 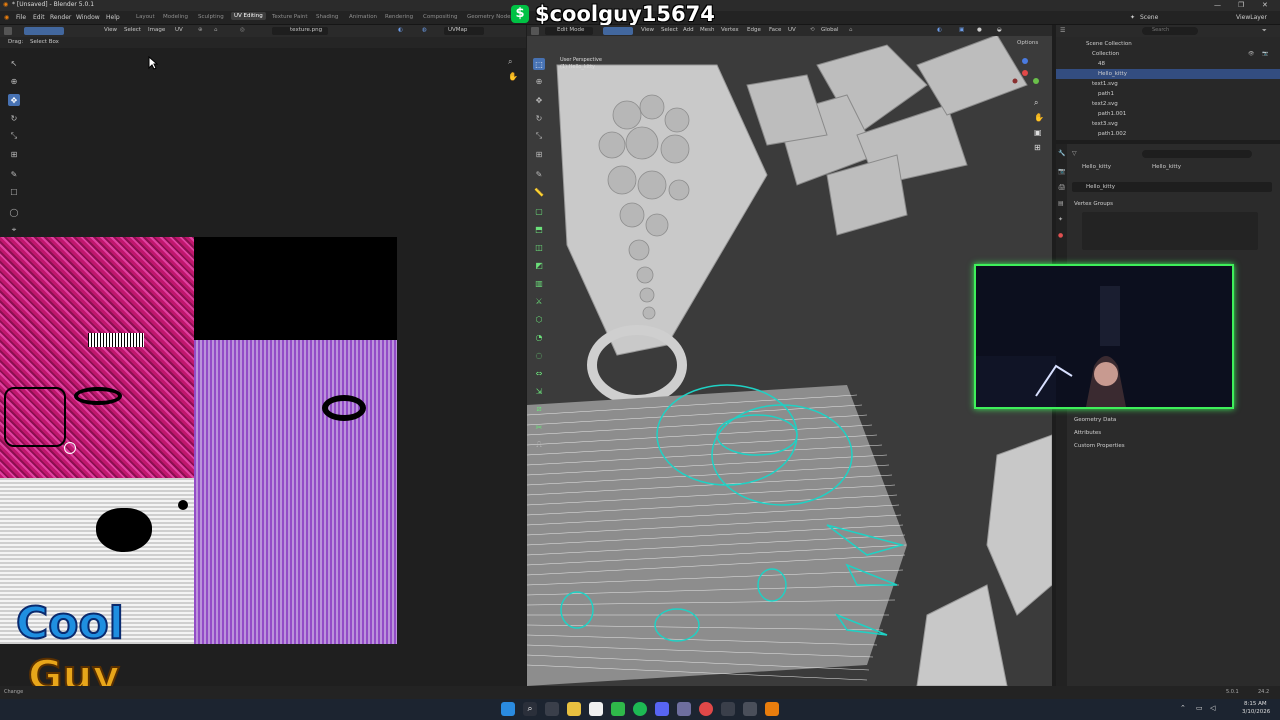 What do you see at coordinates (399, 17) in the screenshot?
I see `tab-rendering: Rendering` at bounding box center [399, 17].